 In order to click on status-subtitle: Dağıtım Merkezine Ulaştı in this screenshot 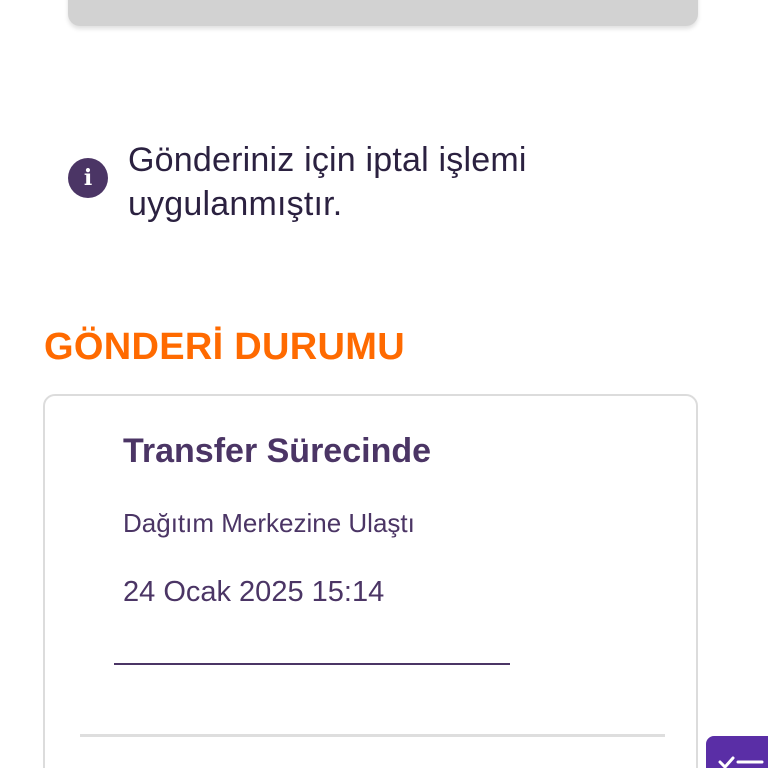, I will do `click(269, 523)`.